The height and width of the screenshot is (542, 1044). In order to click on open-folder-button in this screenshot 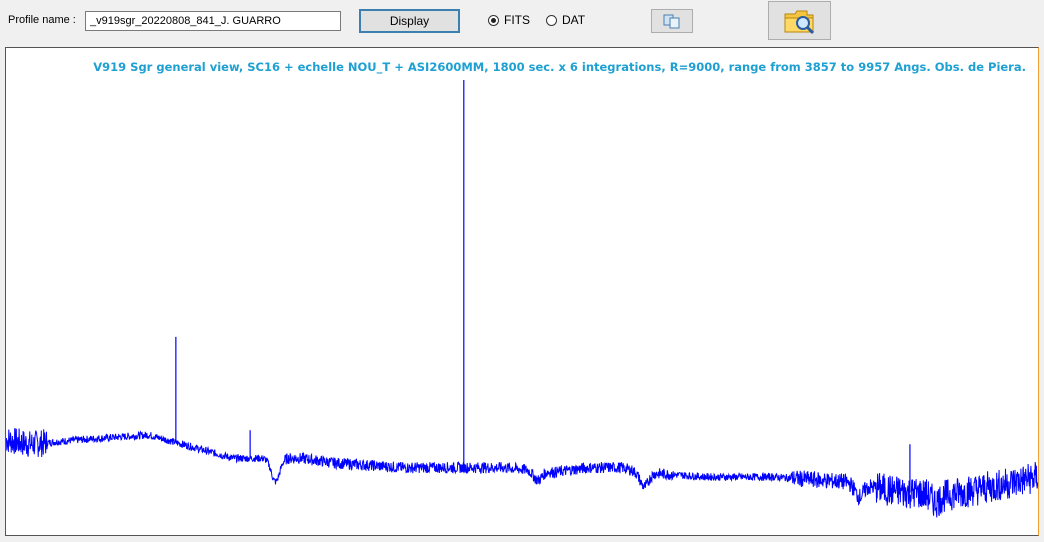, I will do `click(799, 20)`.